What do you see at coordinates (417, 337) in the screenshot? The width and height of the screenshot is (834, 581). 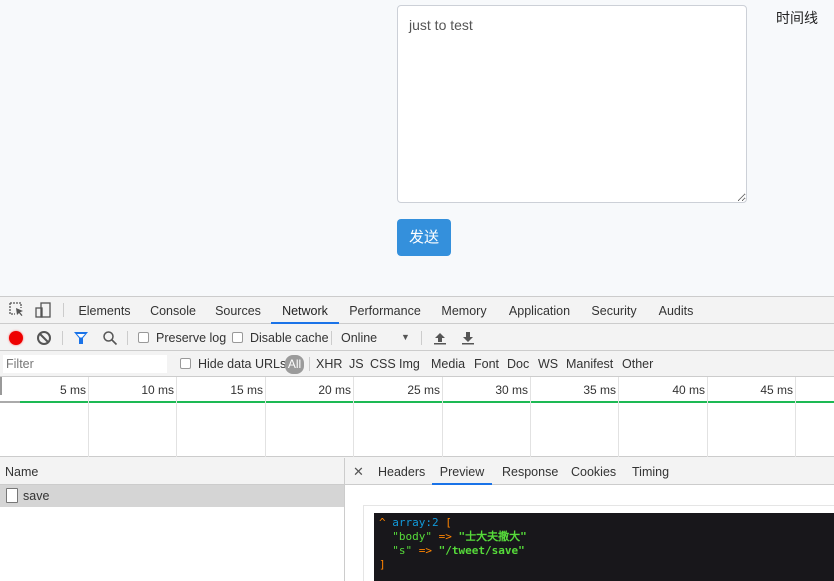 I see `network-toolbar: Preserve log Disable cache Online ▼` at bounding box center [417, 337].